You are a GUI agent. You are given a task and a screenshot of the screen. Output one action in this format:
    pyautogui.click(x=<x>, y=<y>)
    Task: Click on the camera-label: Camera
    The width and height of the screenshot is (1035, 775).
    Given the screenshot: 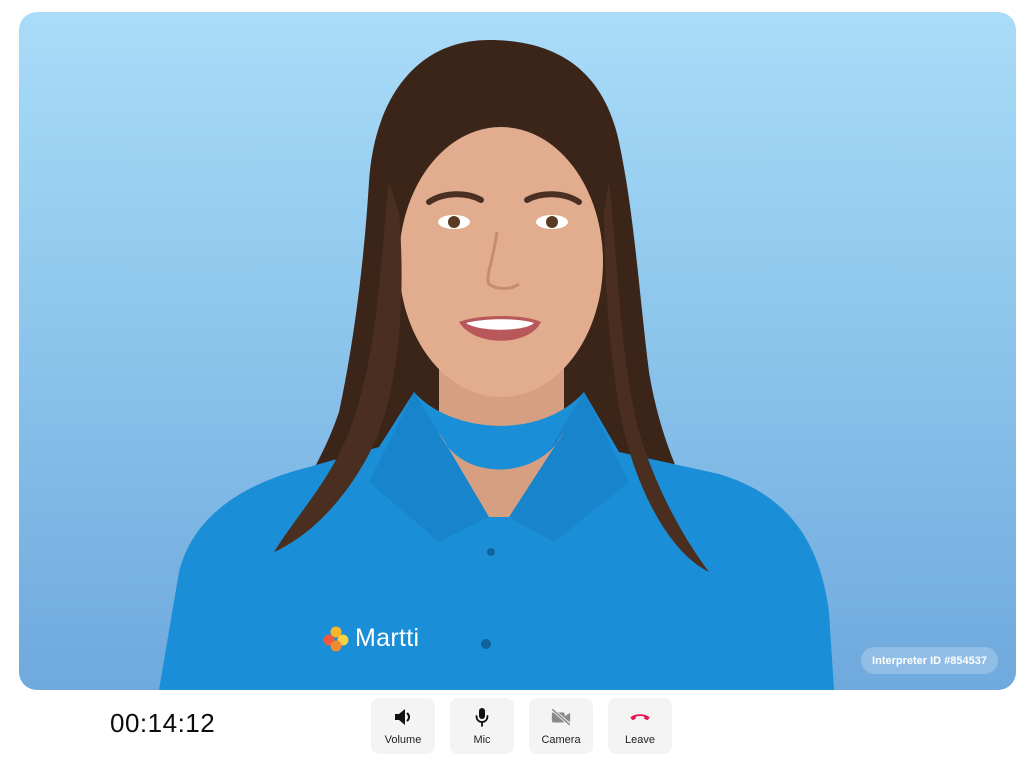 What is the action you would take?
    pyautogui.click(x=561, y=740)
    